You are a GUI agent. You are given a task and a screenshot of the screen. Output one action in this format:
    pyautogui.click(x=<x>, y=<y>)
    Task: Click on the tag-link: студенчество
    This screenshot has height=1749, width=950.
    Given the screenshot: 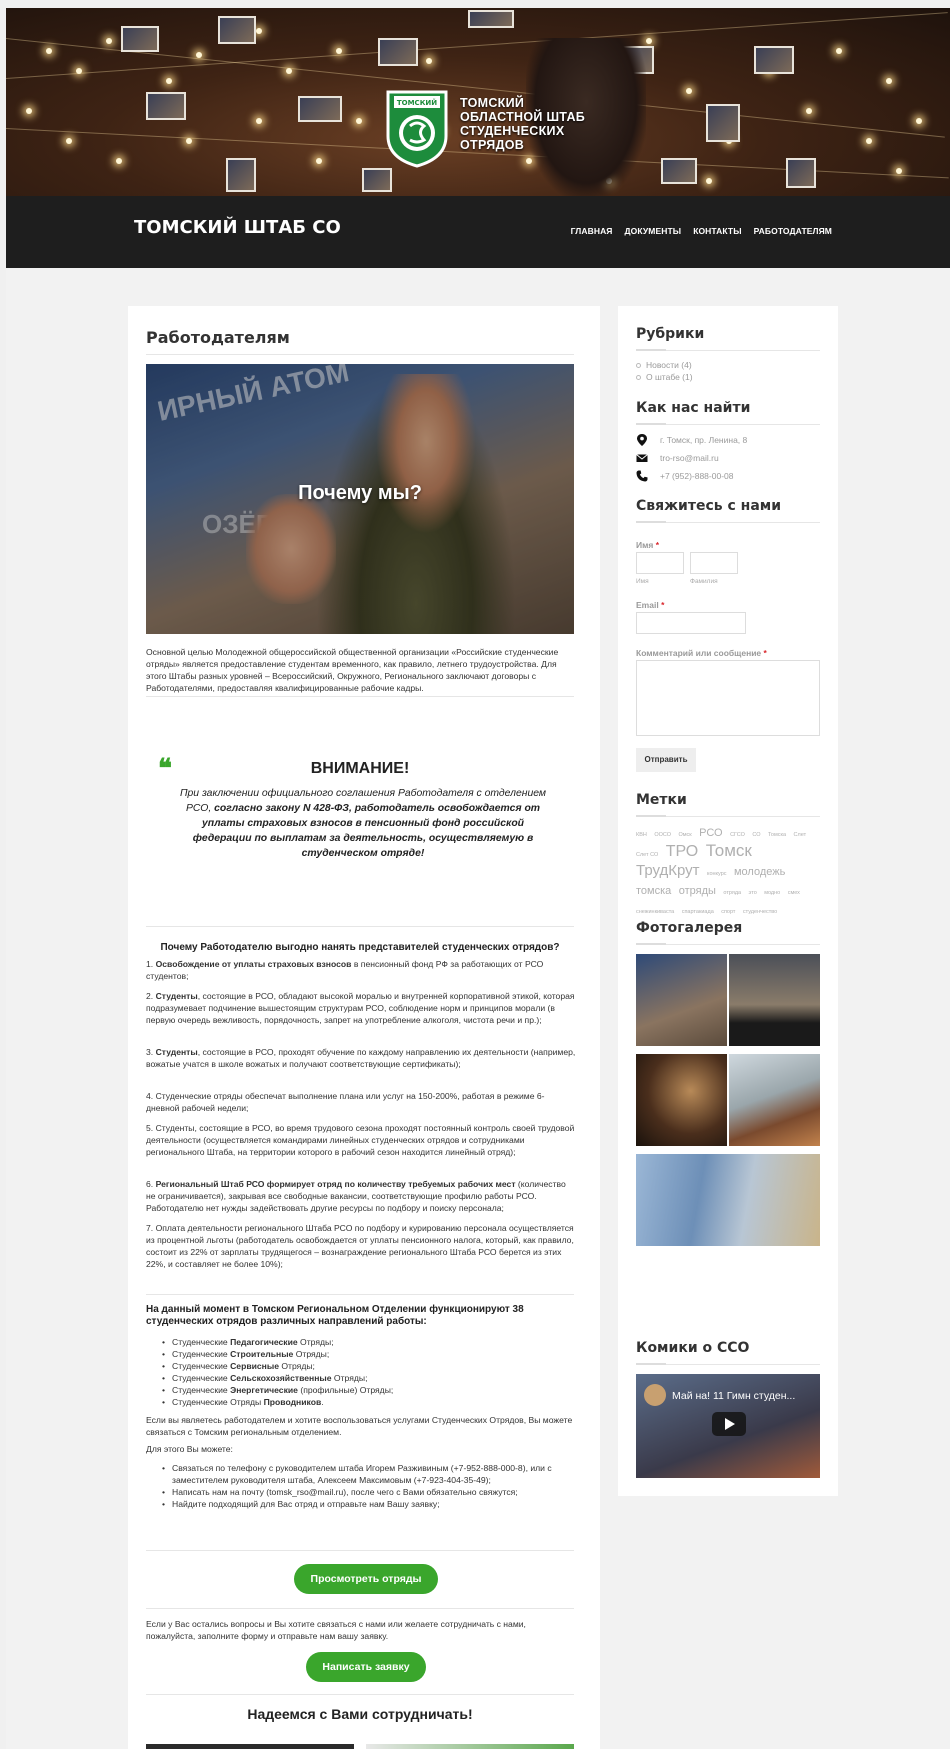 What is the action you would take?
    pyautogui.click(x=760, y=912)
    